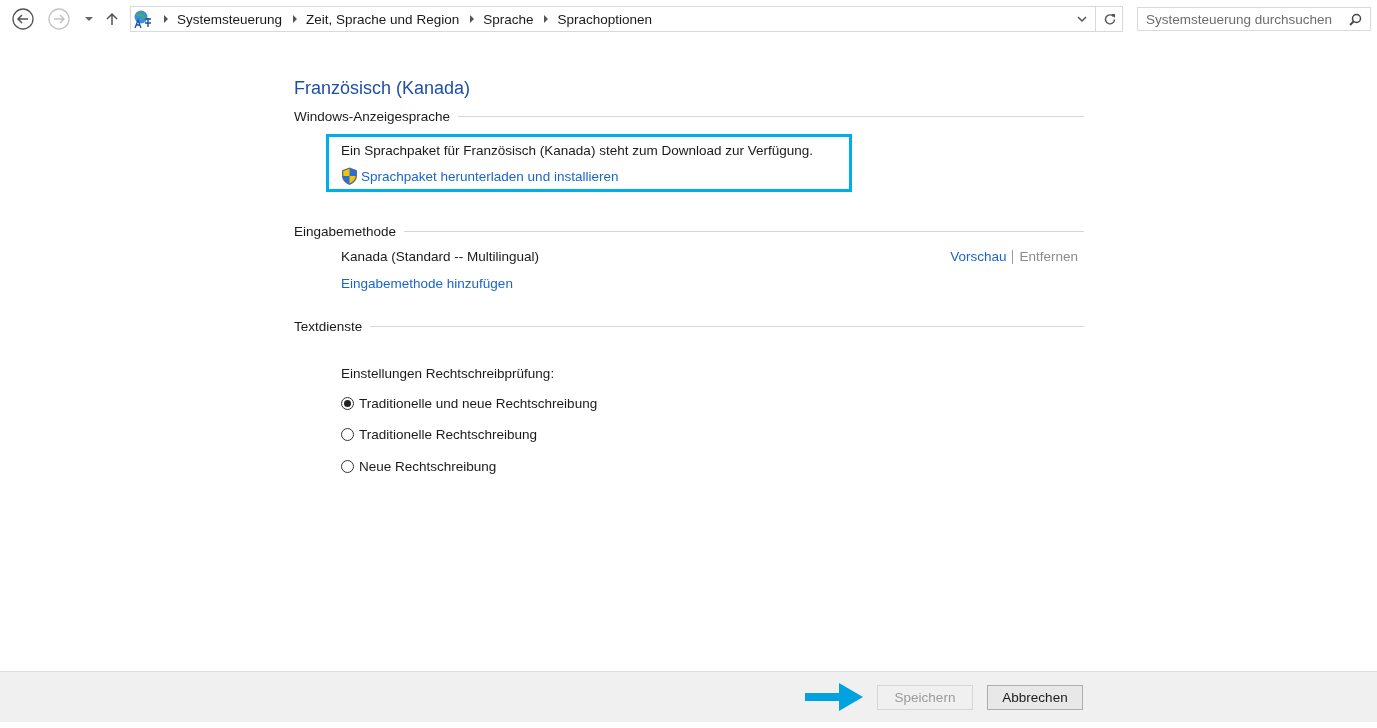 This screenshot has width=1377, height=728. I want to click on back-button, so click(23, 19).